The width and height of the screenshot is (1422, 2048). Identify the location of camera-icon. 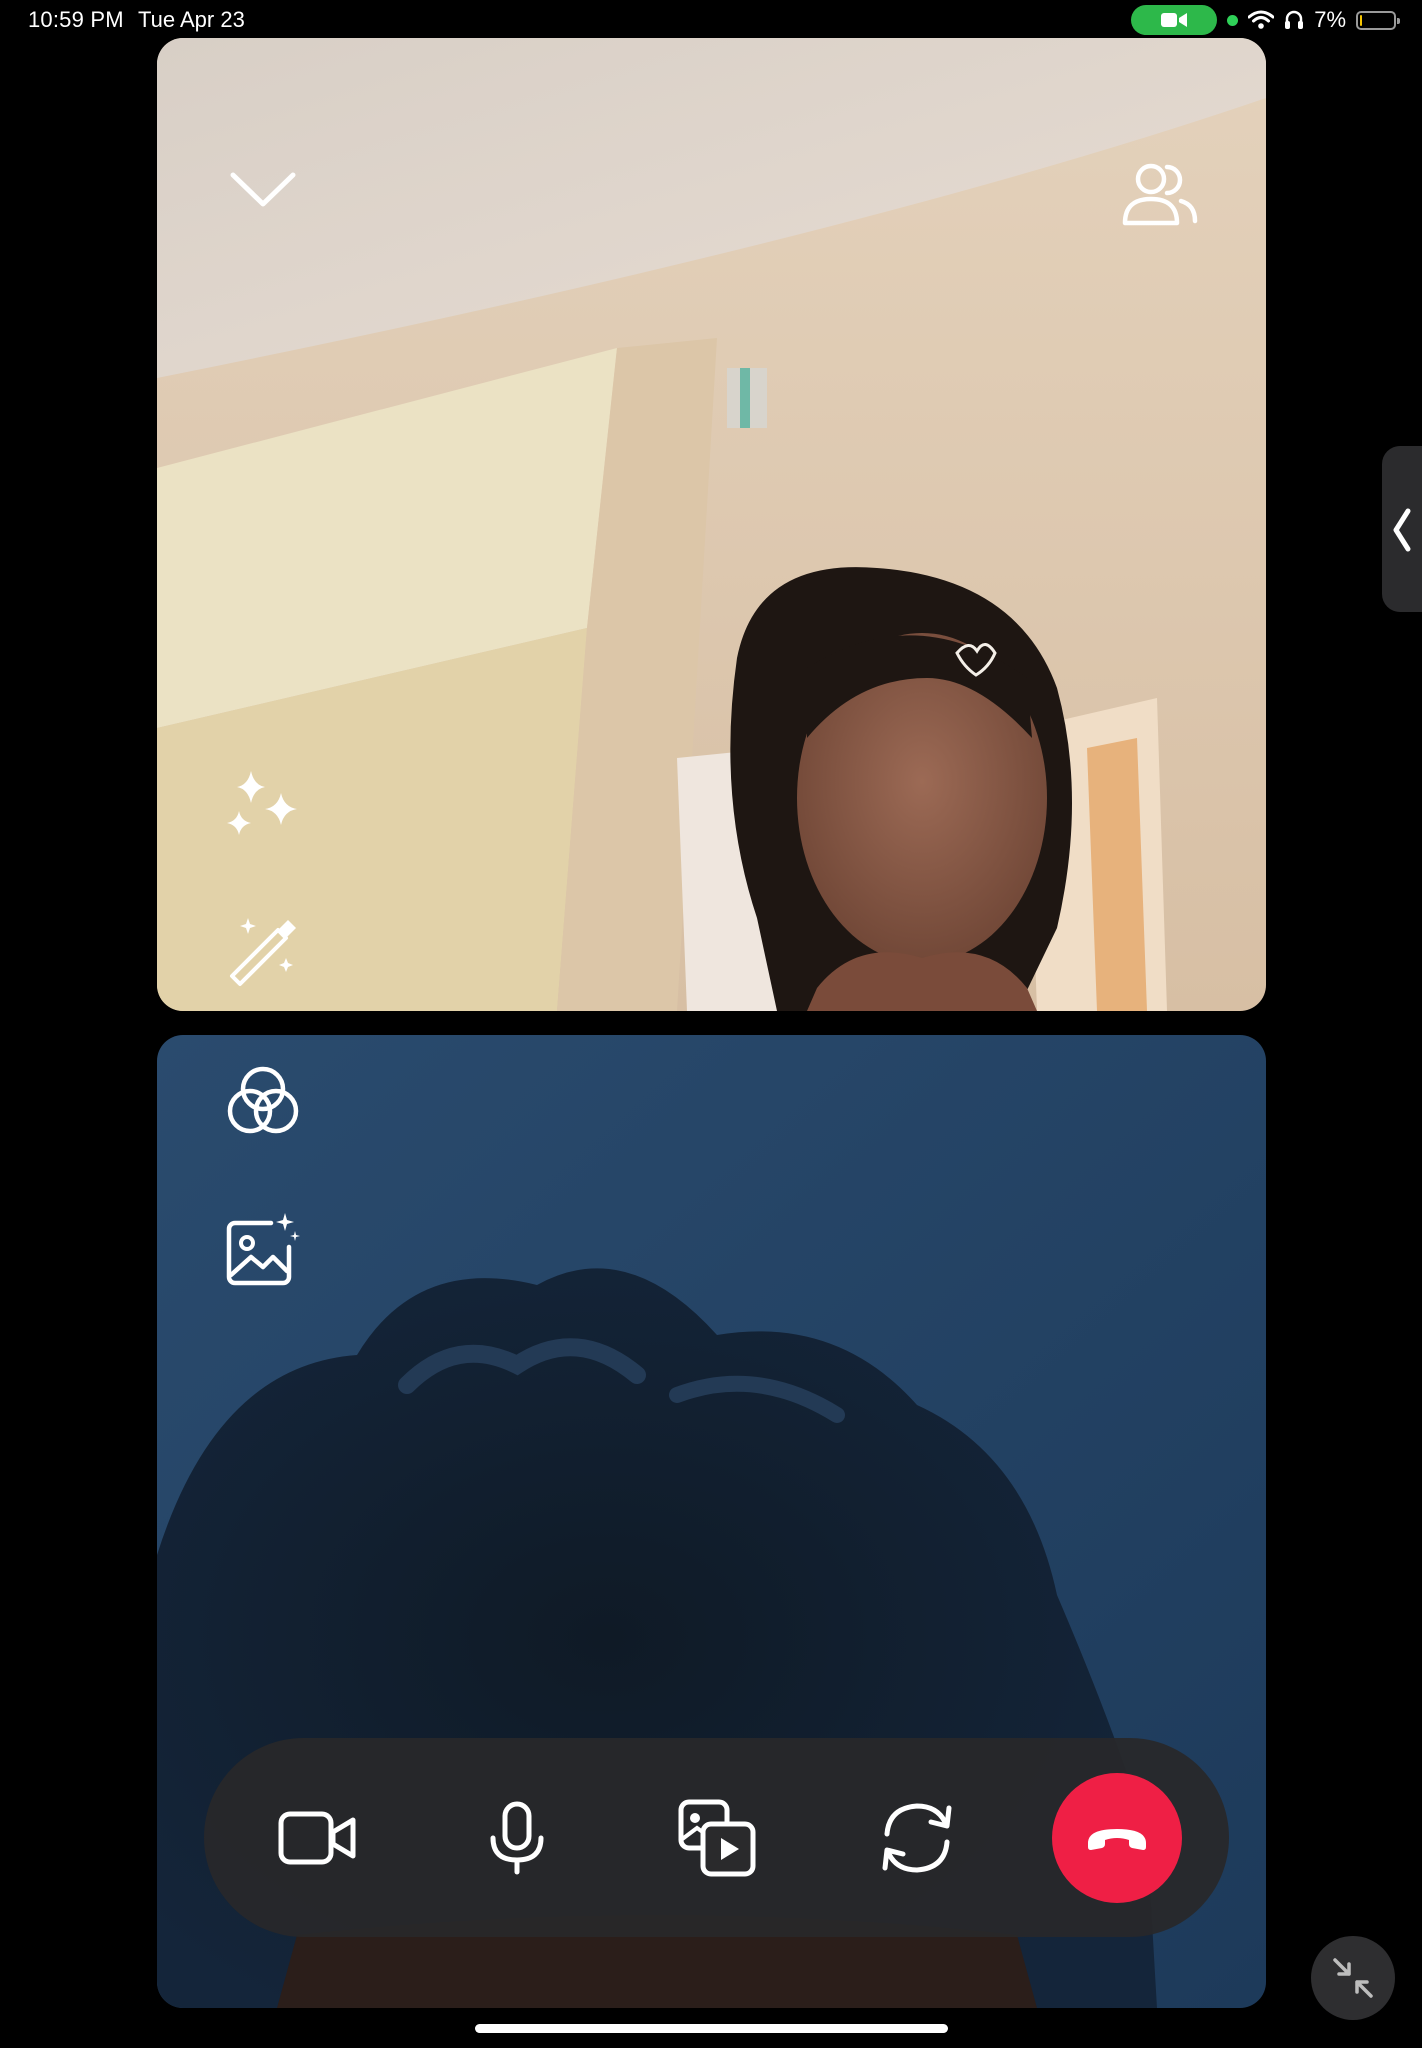
(317, 1838).